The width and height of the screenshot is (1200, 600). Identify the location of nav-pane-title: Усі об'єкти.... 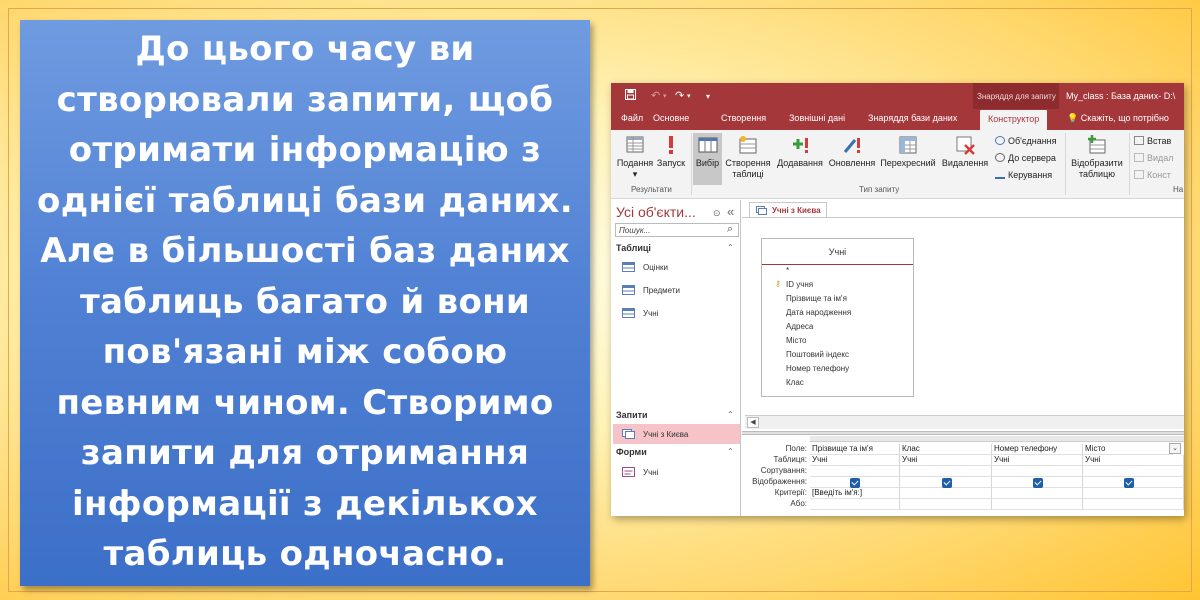
(656, 212).